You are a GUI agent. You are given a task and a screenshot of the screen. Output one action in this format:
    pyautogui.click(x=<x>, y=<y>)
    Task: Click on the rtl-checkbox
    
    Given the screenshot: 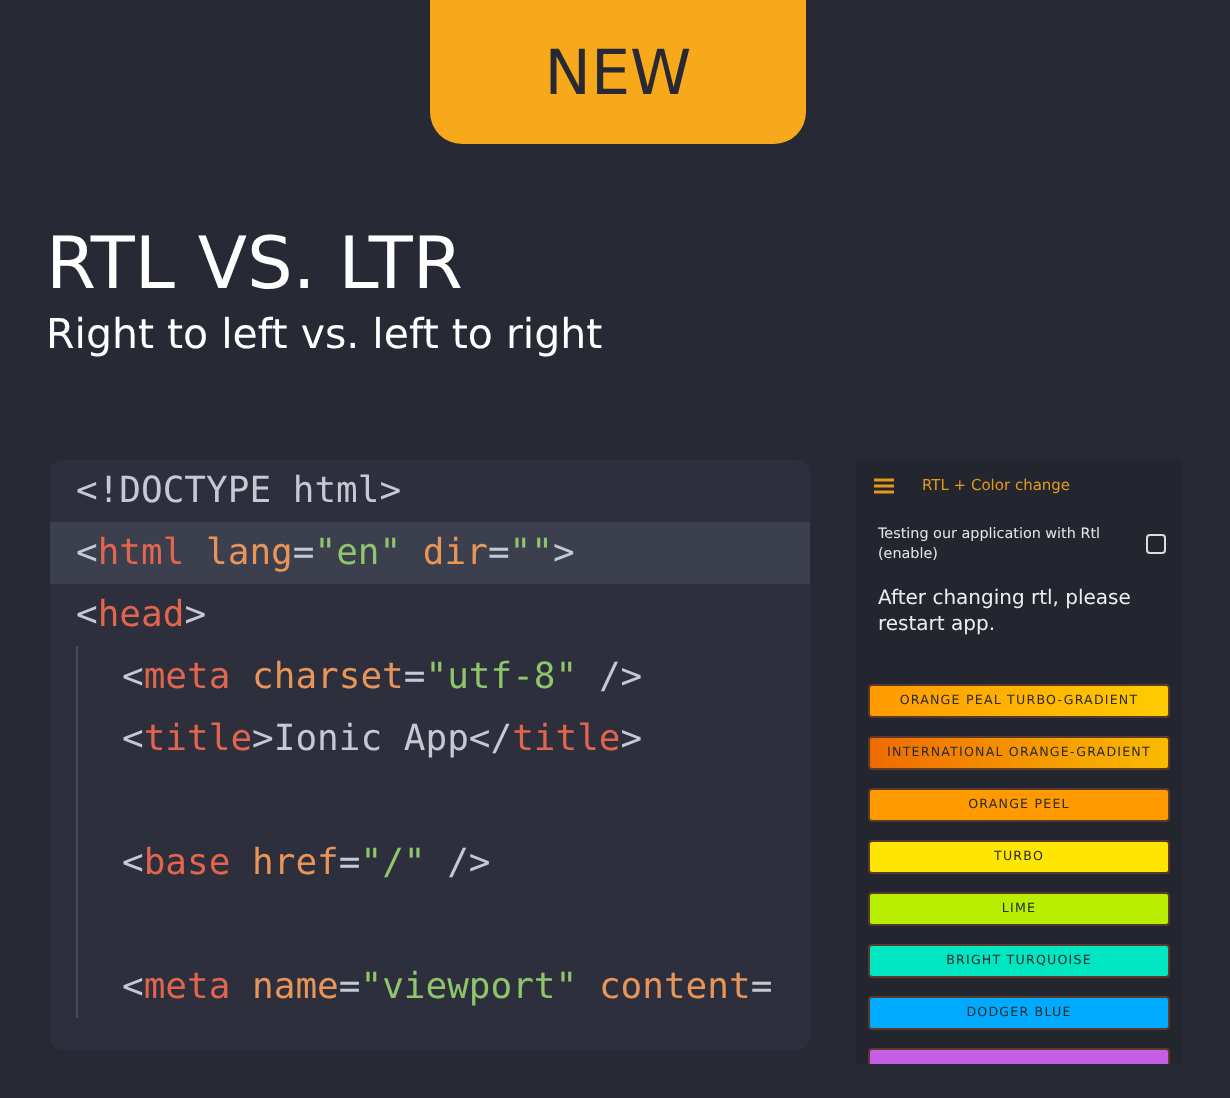 What is the action you would take?
    pyautogui.click(x=1156, y=543)
    